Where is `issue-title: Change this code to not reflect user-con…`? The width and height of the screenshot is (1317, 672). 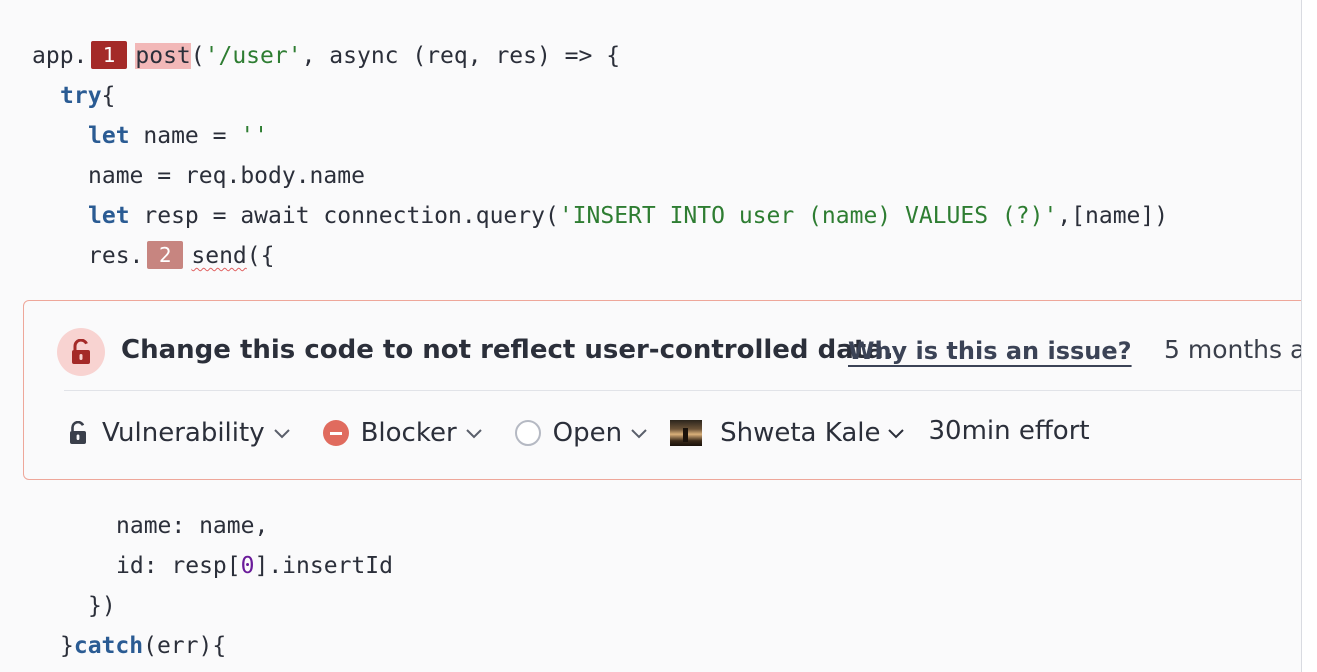 issue-title: Change this code to not reflect user-con… is located at coordinates (507, 350).